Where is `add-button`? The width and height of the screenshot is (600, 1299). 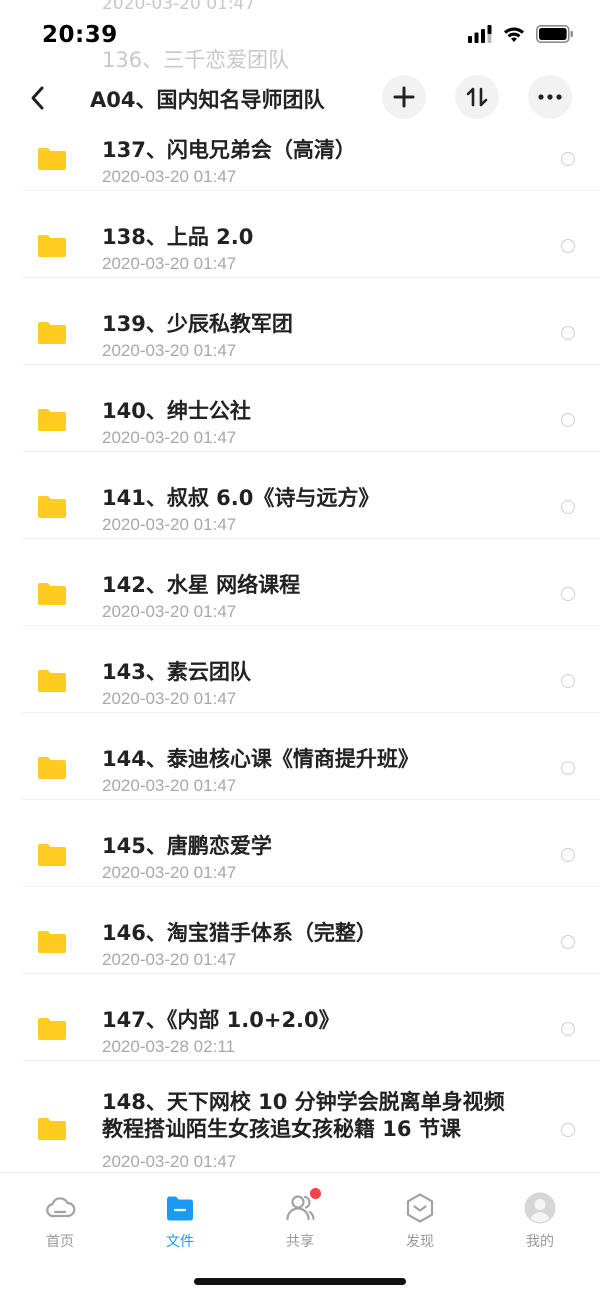
add-button is located at coordinates (404, 97).